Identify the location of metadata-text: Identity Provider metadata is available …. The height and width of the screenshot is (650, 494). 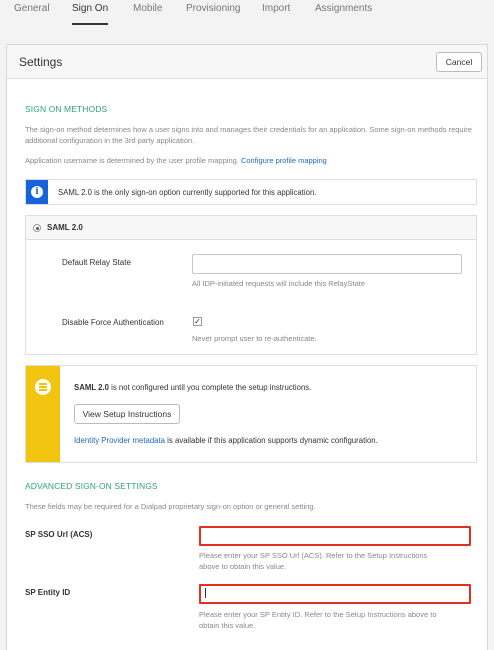
(226, 440).